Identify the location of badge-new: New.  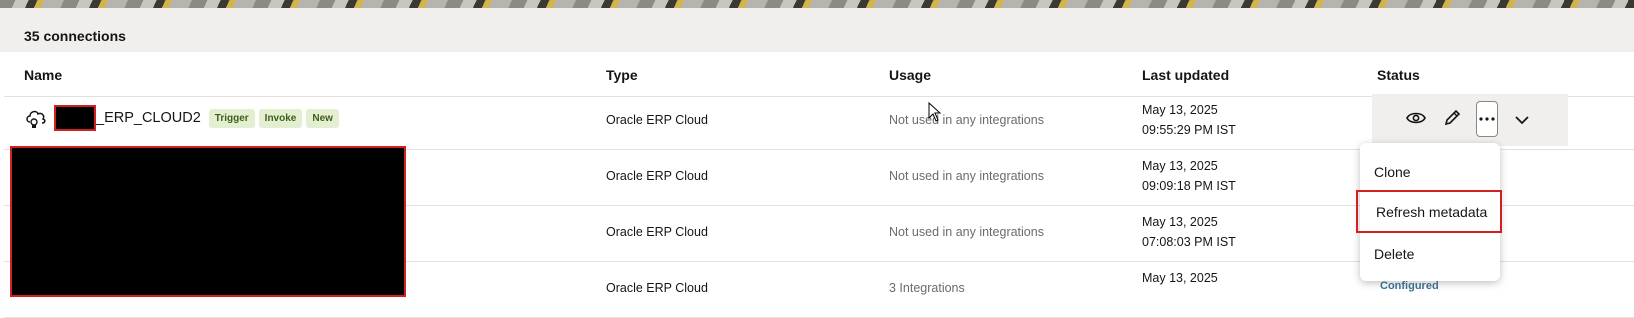
(322, 118).